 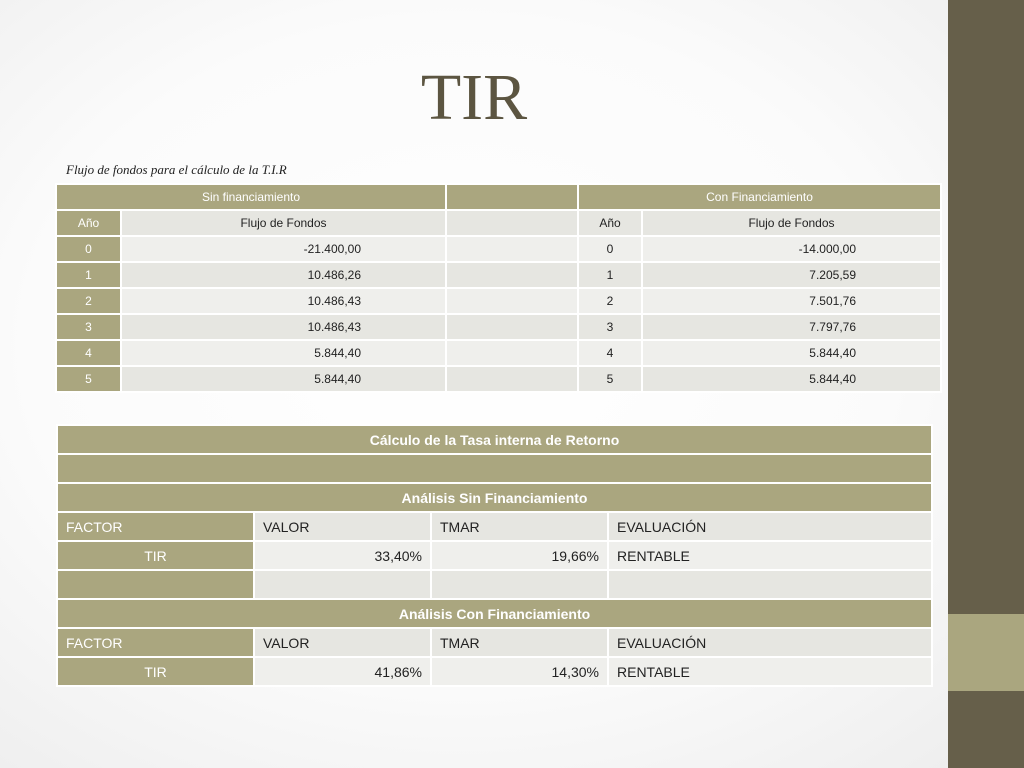 I want to click on section-heading-row: Análisis Sin Financiamiento, so click(x=494, y=497).